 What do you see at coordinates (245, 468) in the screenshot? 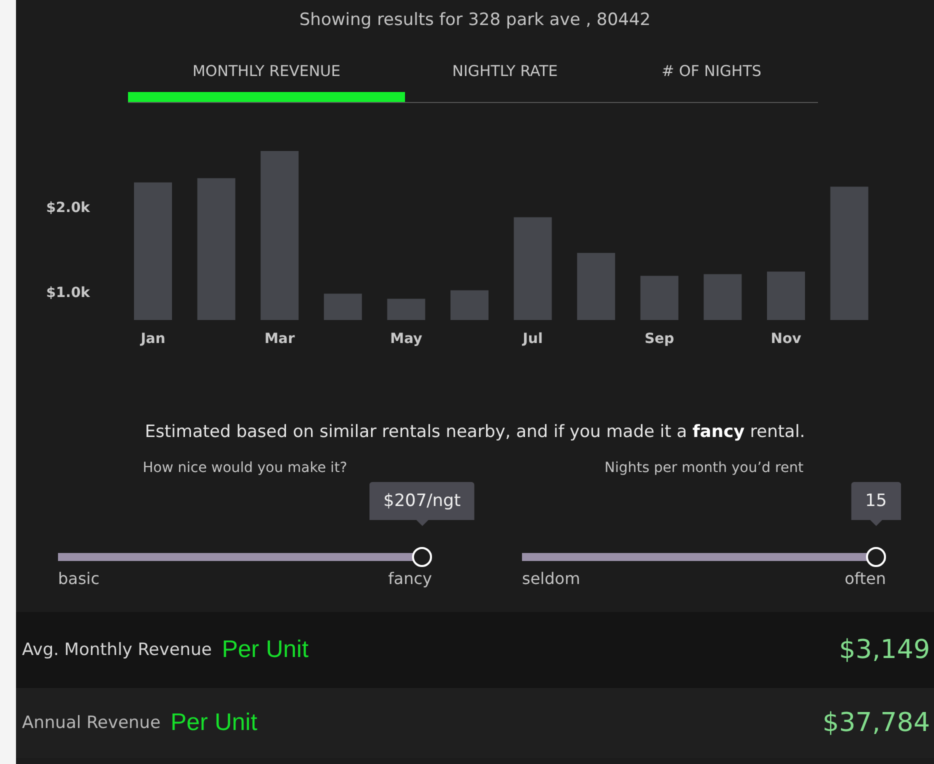
I see `slider-label: How nice would you make it?` at bounding box center [245, 468].